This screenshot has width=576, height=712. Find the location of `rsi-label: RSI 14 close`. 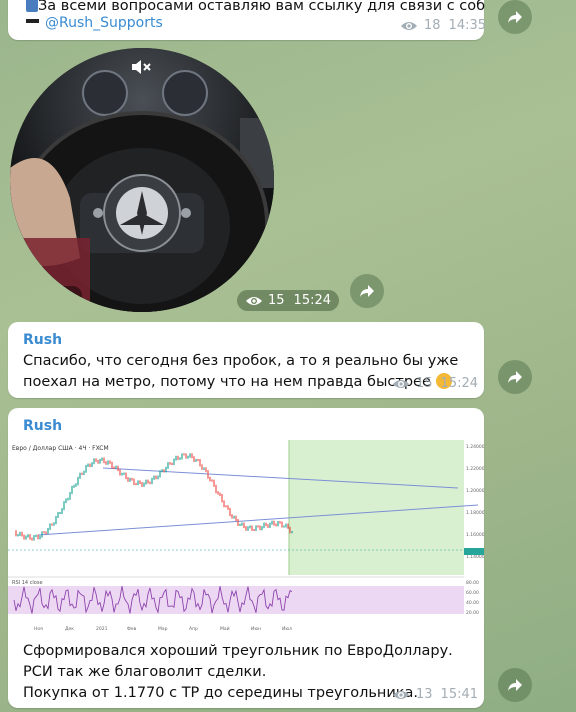

rsi-label: RSI 14 close is located at coordinates (27, 583).